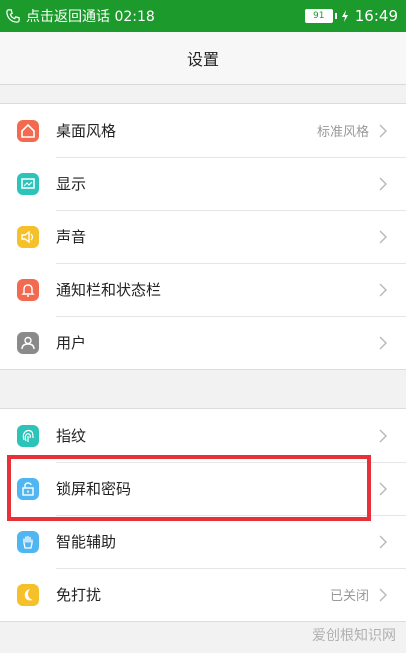  Describe the element at coordinates (28, 236) in the screenshot. I see `sound-icon` at that location.